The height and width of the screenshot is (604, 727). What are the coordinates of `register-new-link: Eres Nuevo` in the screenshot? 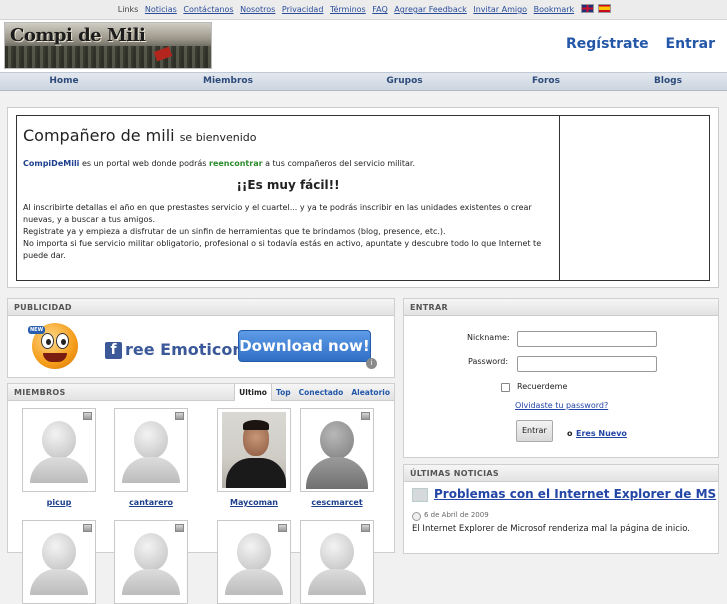 It's located at (601, 433).